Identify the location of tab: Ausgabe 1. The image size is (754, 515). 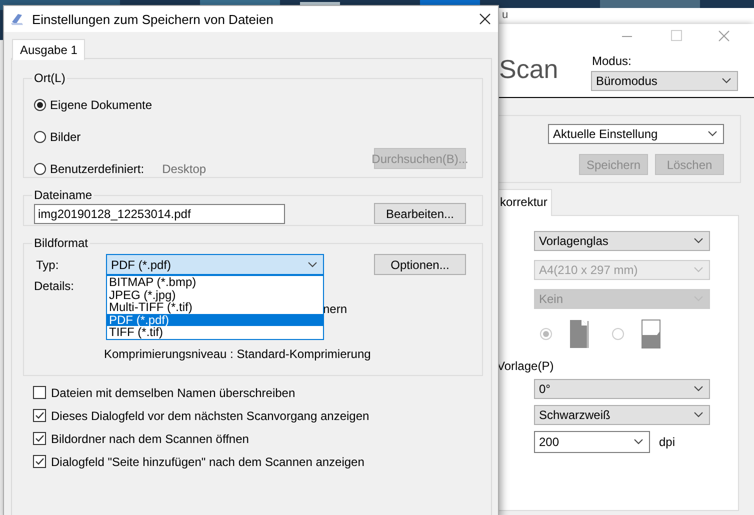
(49, 49).